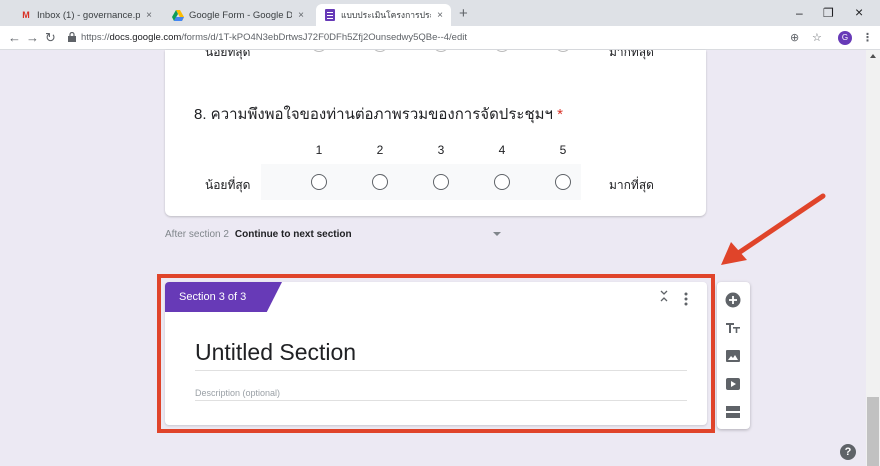 The image size is (880, 466). Describe the element at coordinates (873, 56) in the screenshot. I see `scroll-up-icon` at that location.